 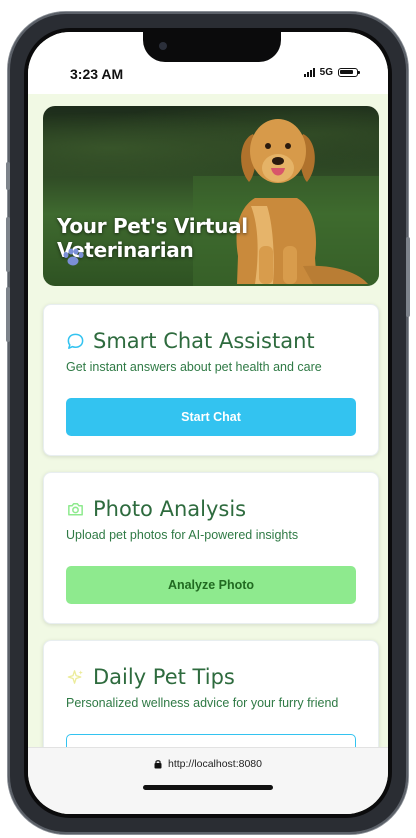 I want to click on analyze-photo-button: Analyze Photo, so click(x=211, y=585).